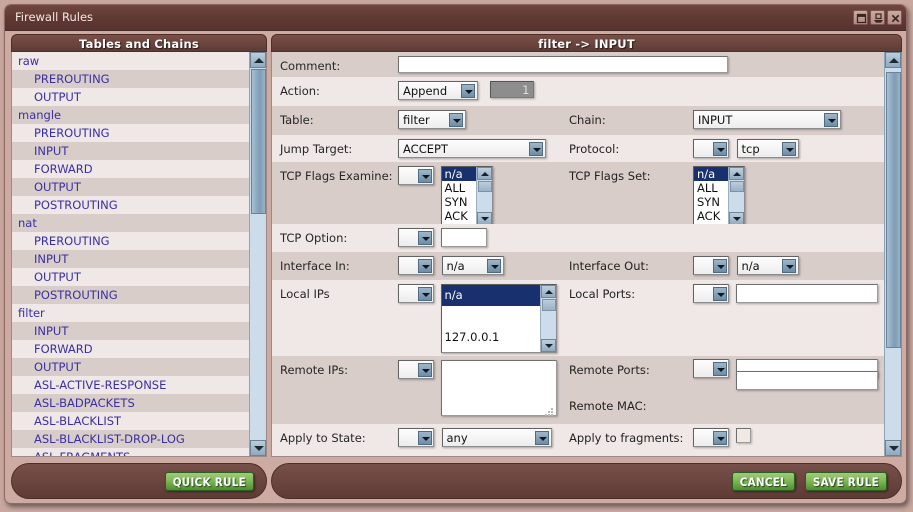  What do you see at coordinates (130, 421) in the screenshot?
I see `chain-list-item: ASL-BLACKLIST` at bounding box center [130, 421].